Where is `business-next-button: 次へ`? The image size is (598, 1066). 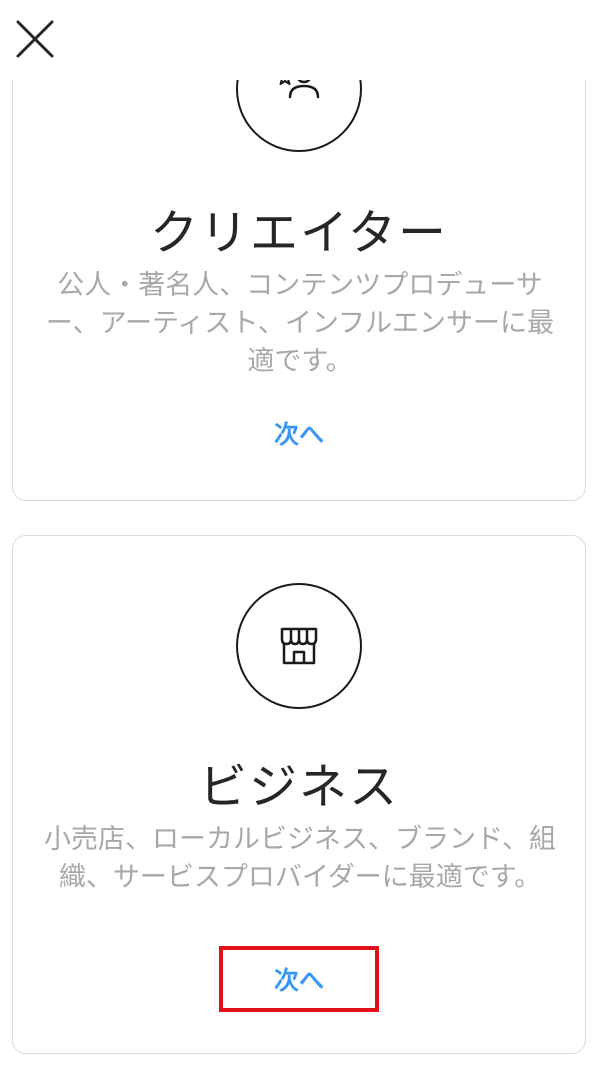
business-next-button: 次へ is located at coordinates (299, 979).